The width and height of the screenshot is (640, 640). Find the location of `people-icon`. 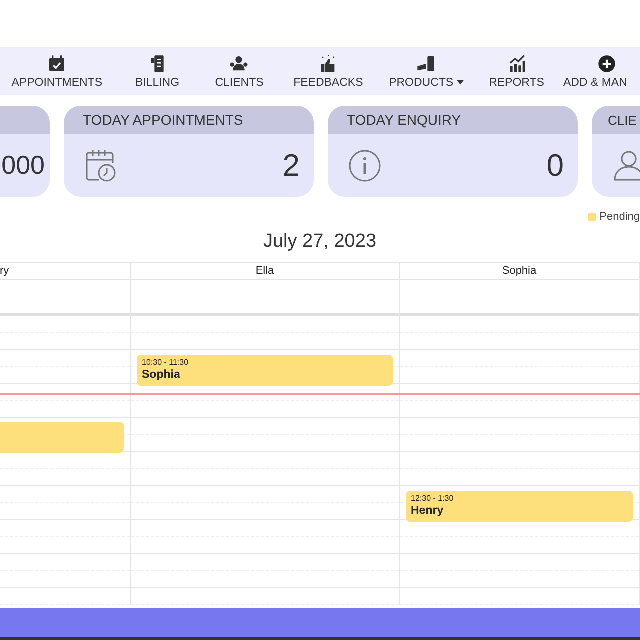

people-icon is located at coordinates (239, 64).